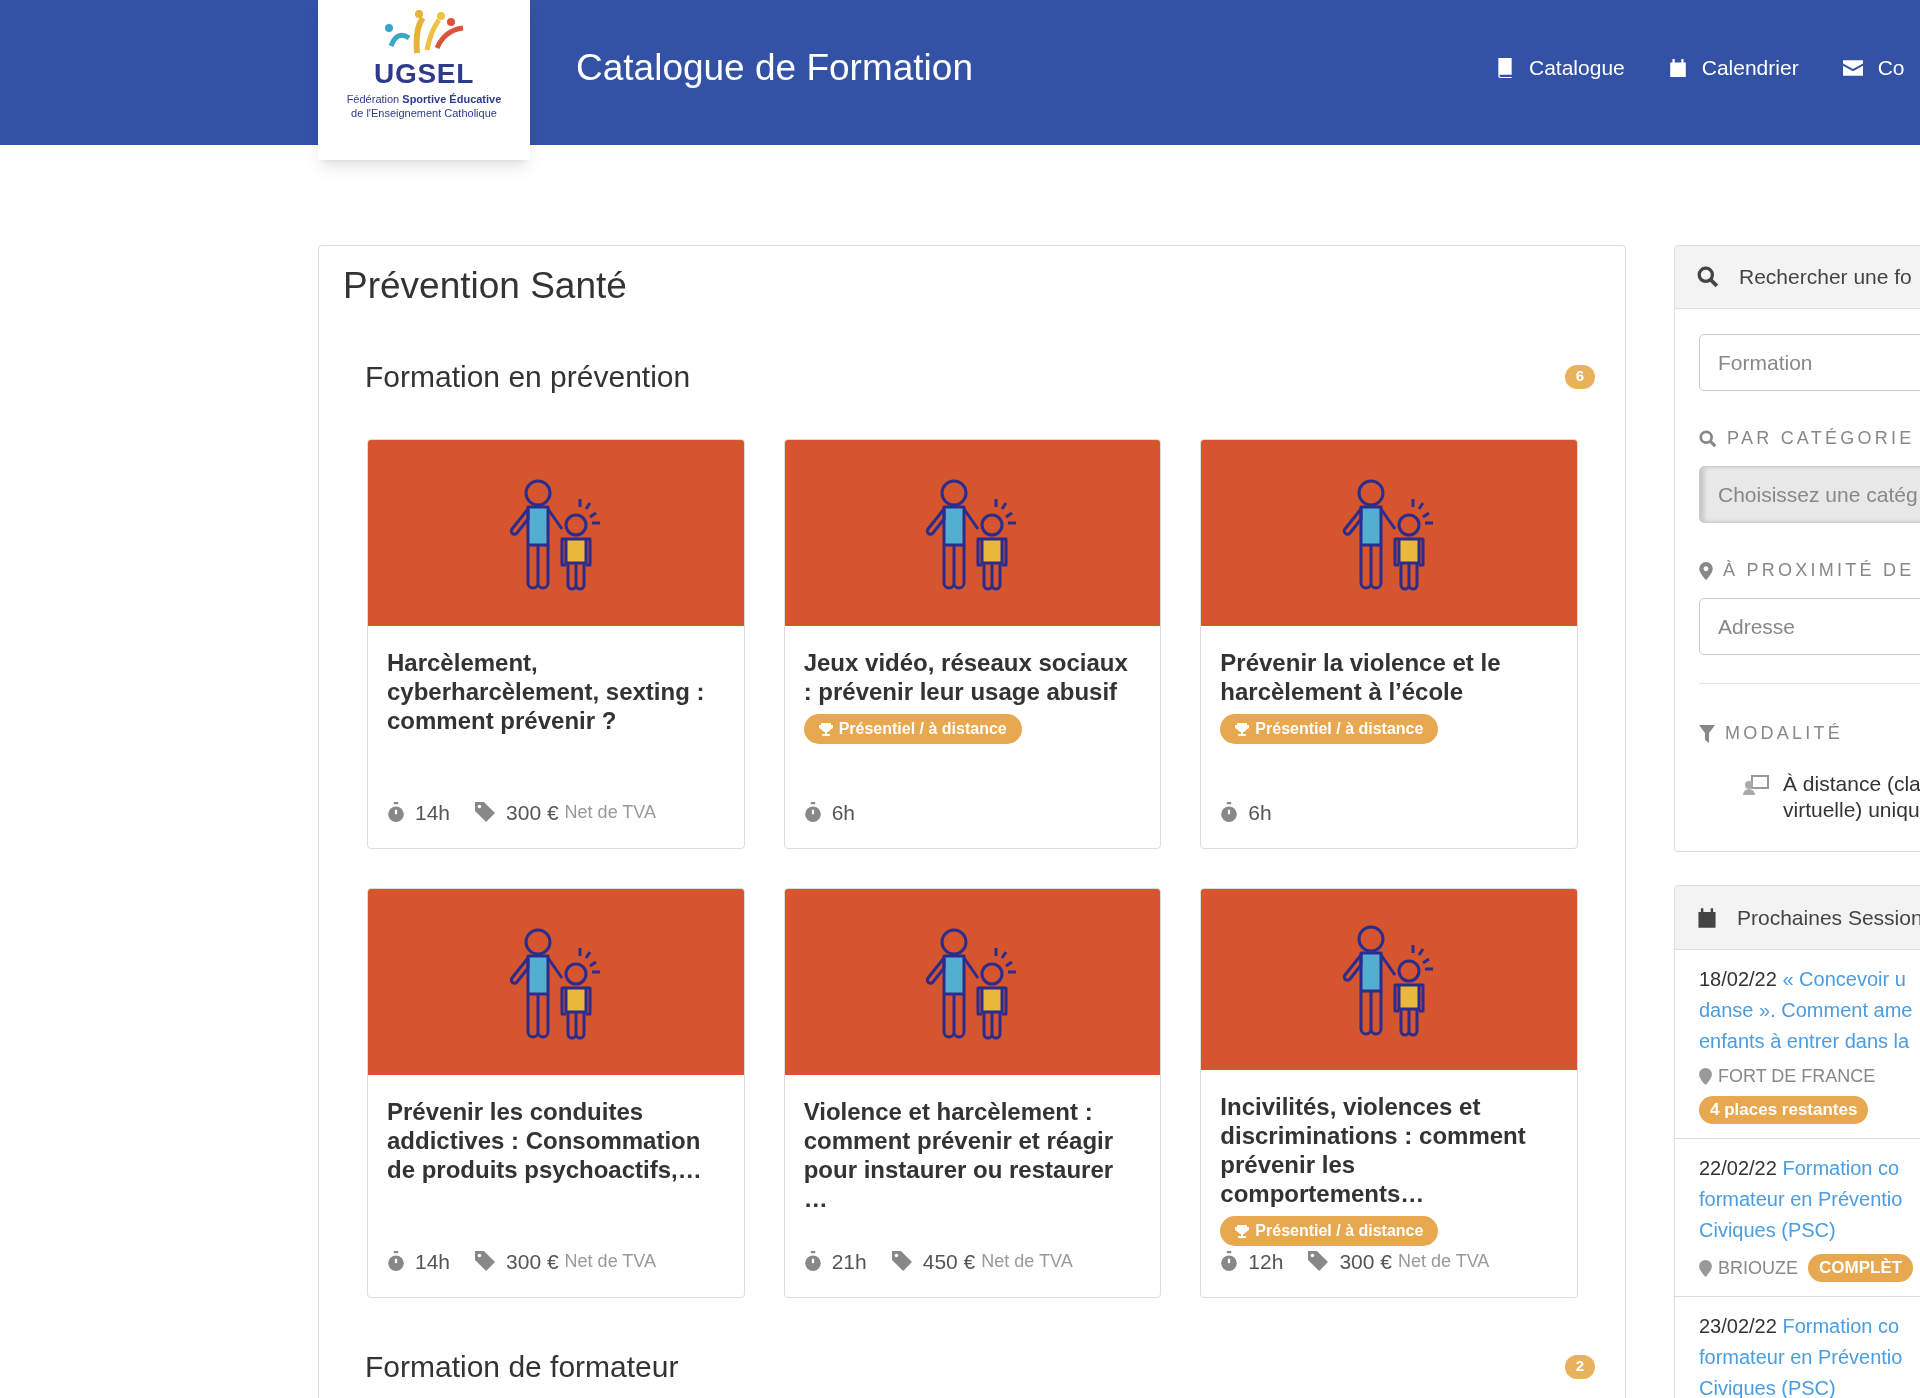 The height and width of the screenshot is (1398, 1920). I want to click on filter-label: MODALITÉ, so click(1784, 733).